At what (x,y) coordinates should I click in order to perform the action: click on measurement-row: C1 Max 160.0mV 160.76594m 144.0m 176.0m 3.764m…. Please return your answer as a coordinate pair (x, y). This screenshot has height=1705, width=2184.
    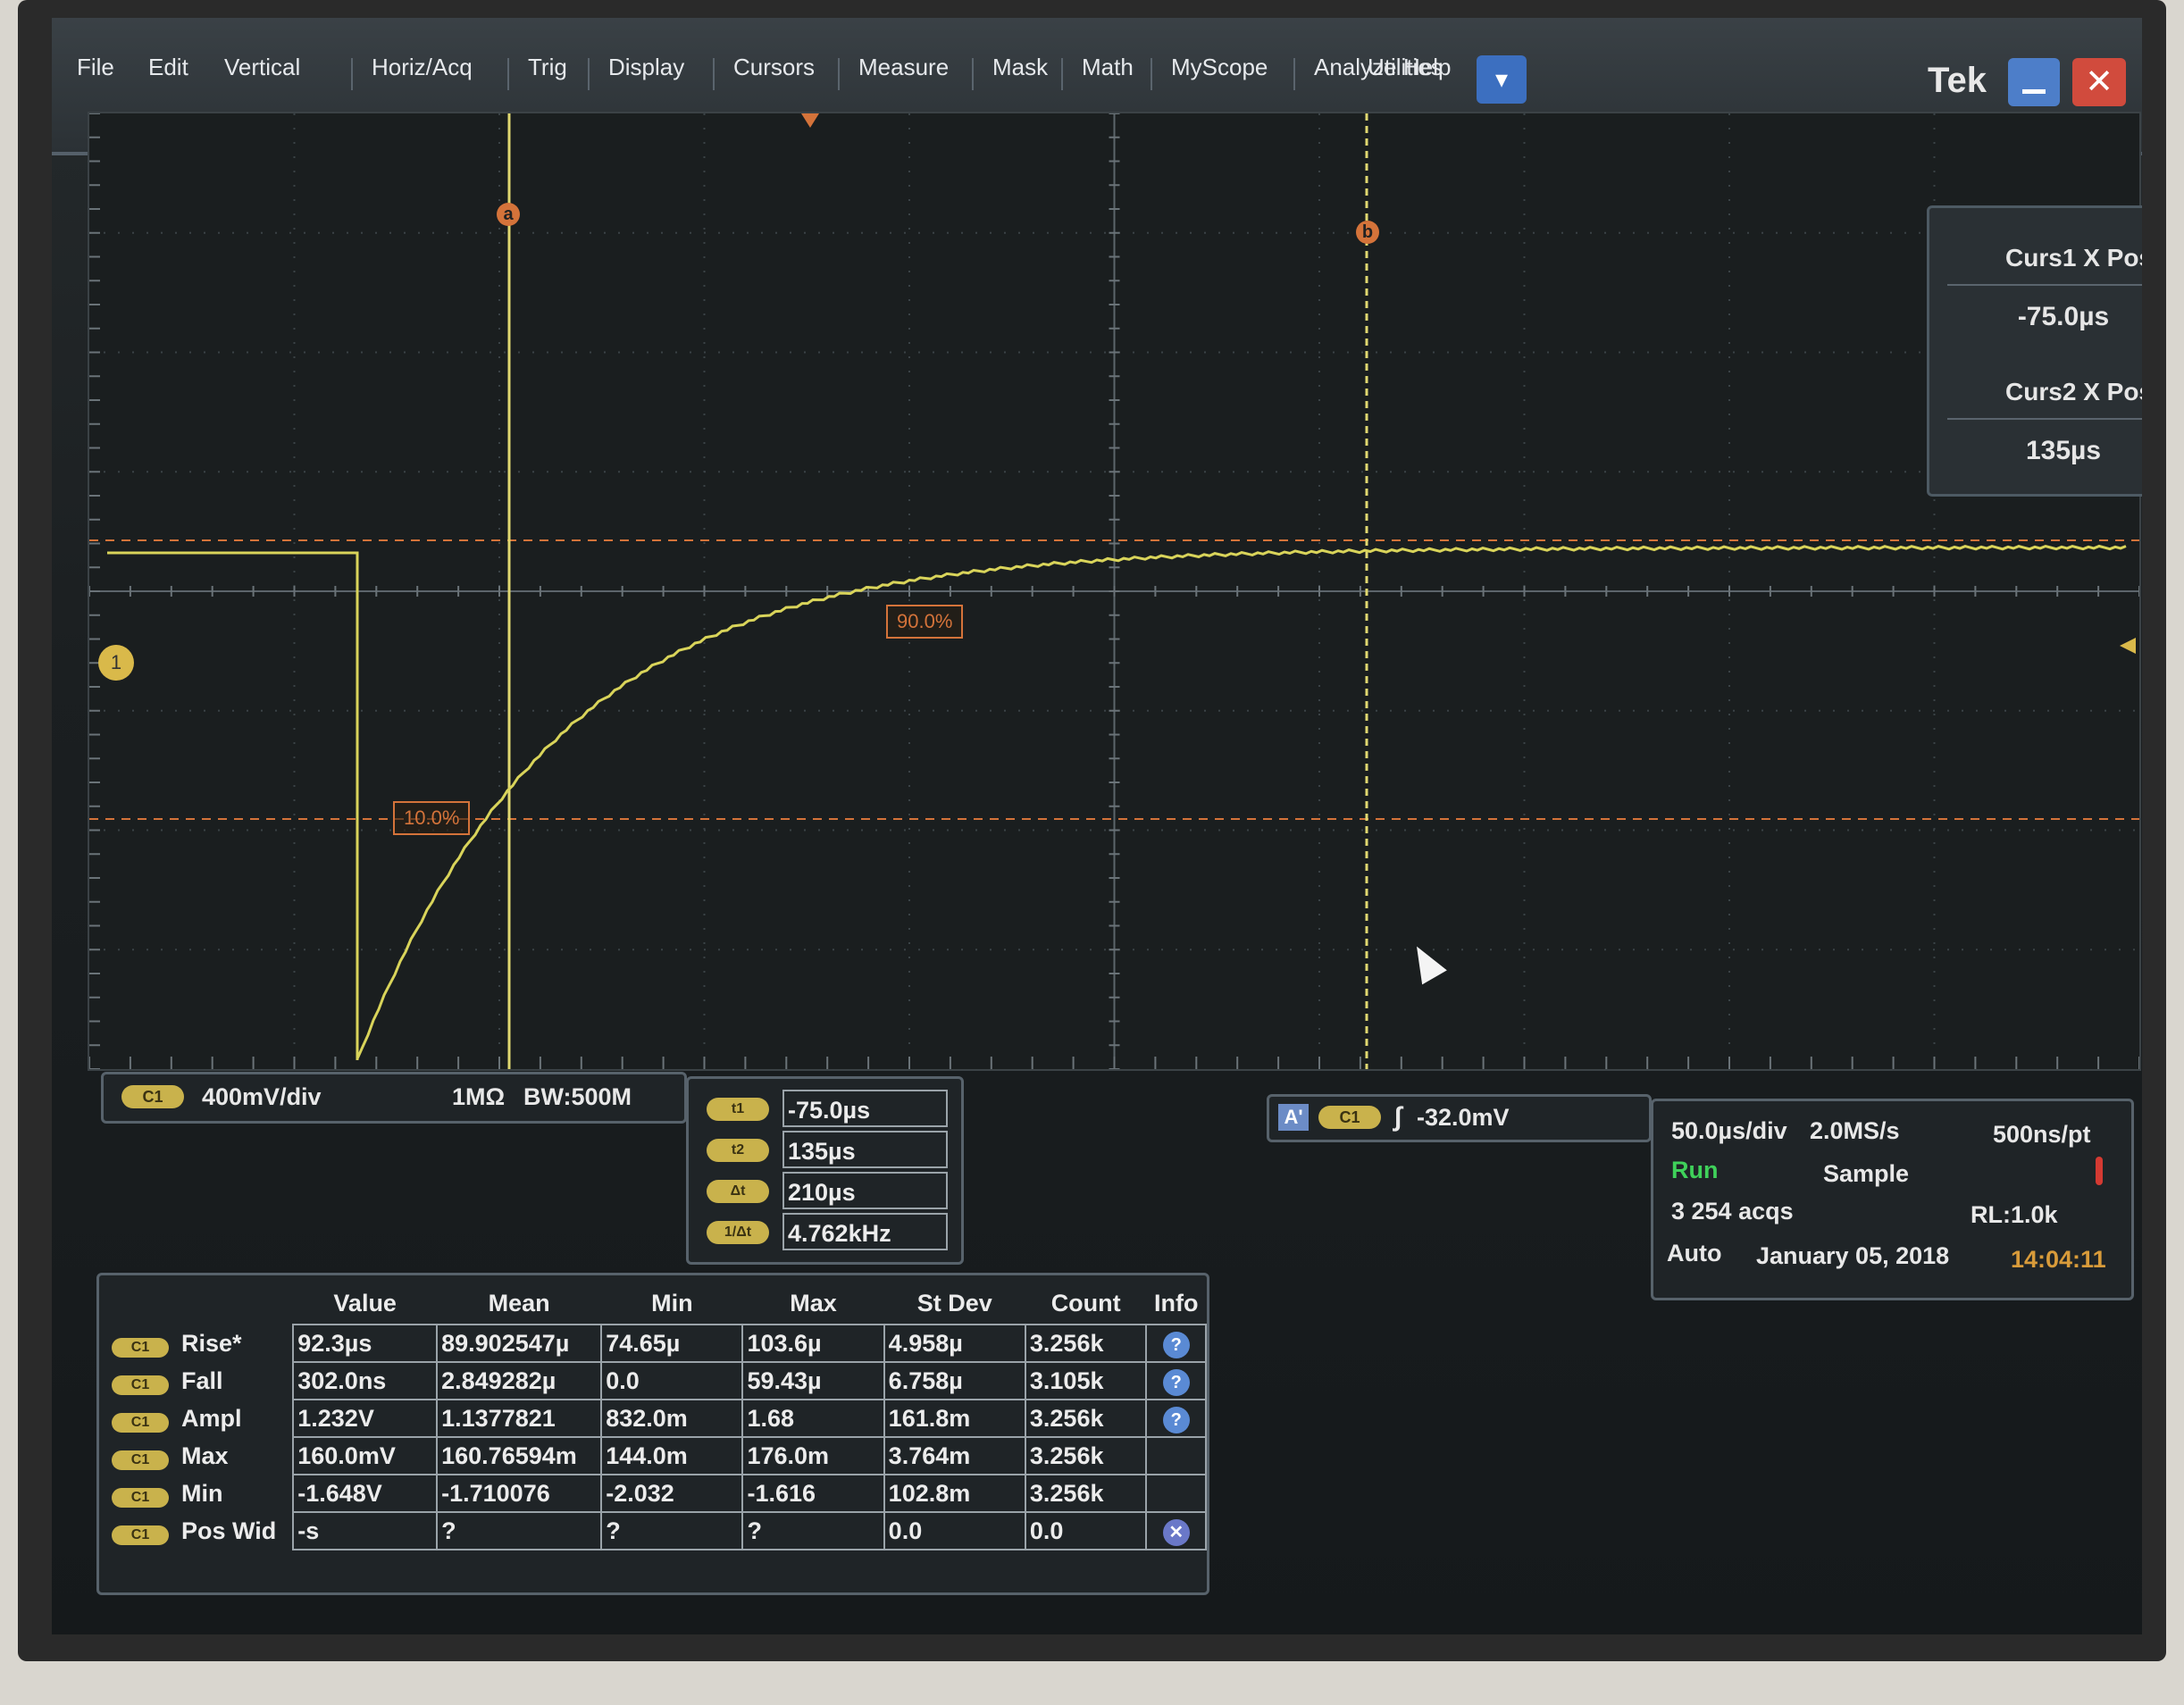
    Looking at the image, I should click on (657, 1455).